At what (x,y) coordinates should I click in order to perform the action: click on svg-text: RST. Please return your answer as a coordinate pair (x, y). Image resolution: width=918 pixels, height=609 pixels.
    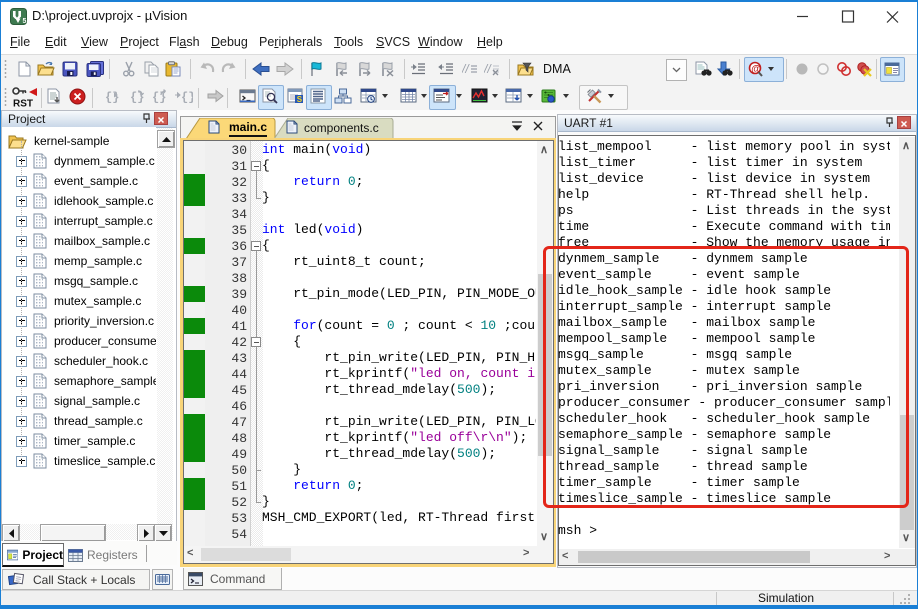
    Looking at the image, I should click on (23, 103).